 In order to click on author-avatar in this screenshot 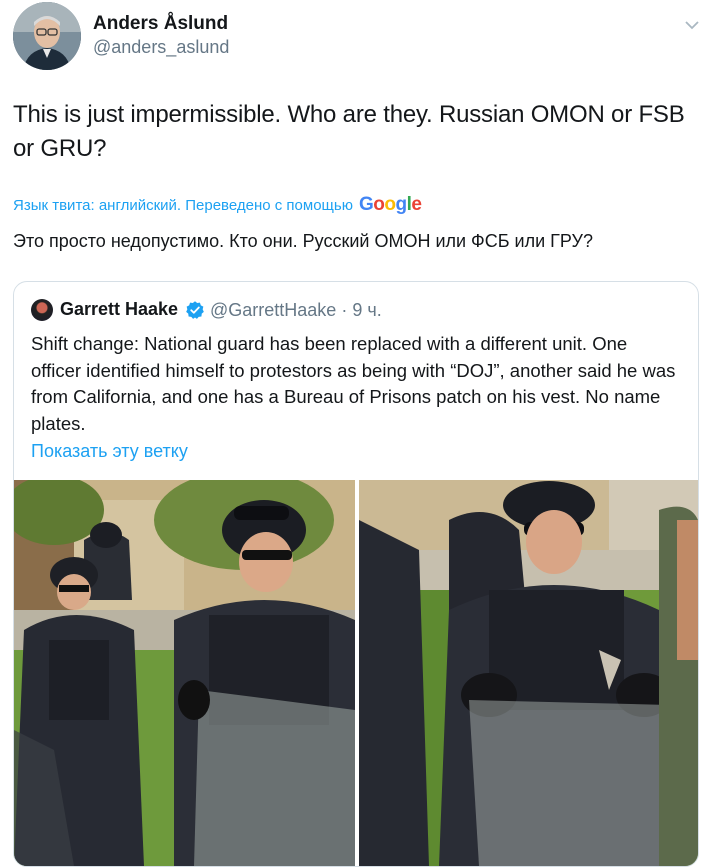, I will do `click(47, 36)`.